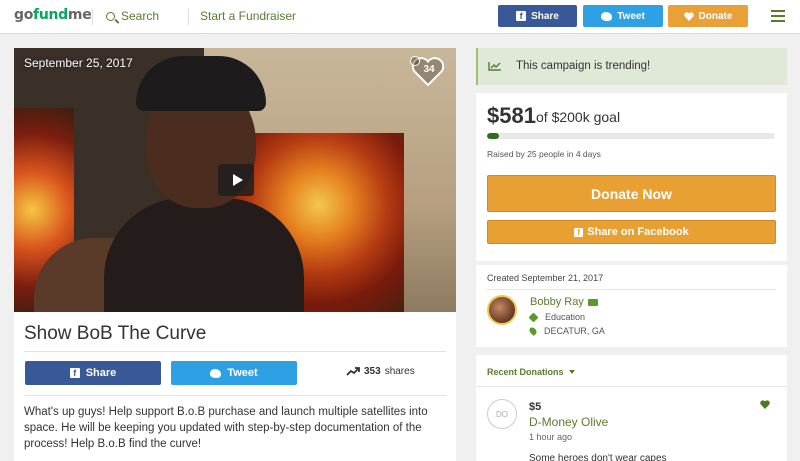 The width and height of the screenshot is (800, 461). Describe the element at coordinates (525, 372) in the screenshot. I see `recent-donations-label: Recent Donations` at that location.